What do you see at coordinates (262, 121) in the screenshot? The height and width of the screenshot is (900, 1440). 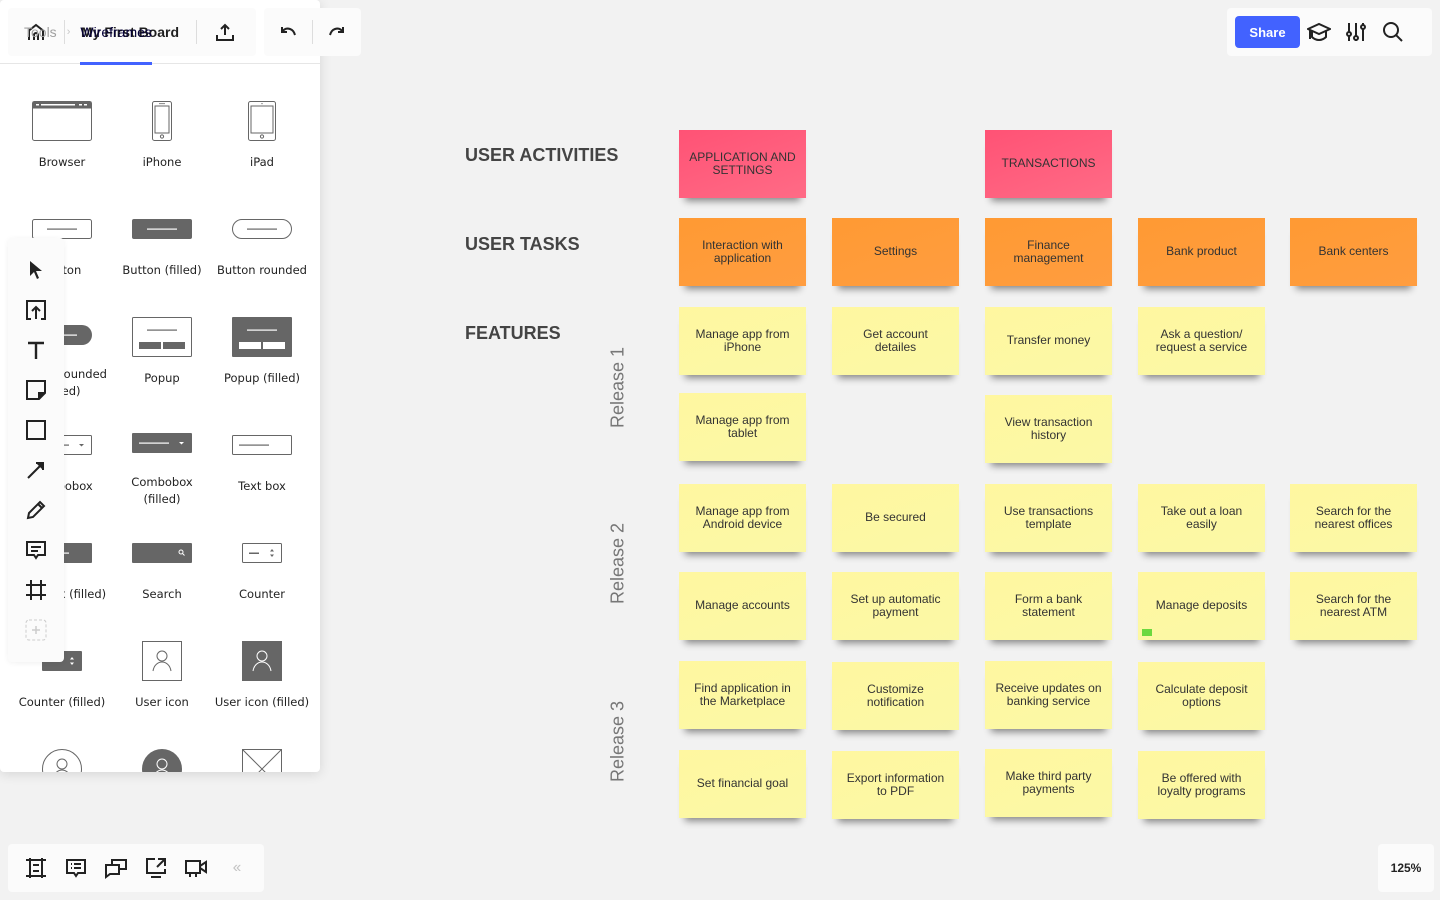 I see `ipad-icon` at bounding box center [262, 121].